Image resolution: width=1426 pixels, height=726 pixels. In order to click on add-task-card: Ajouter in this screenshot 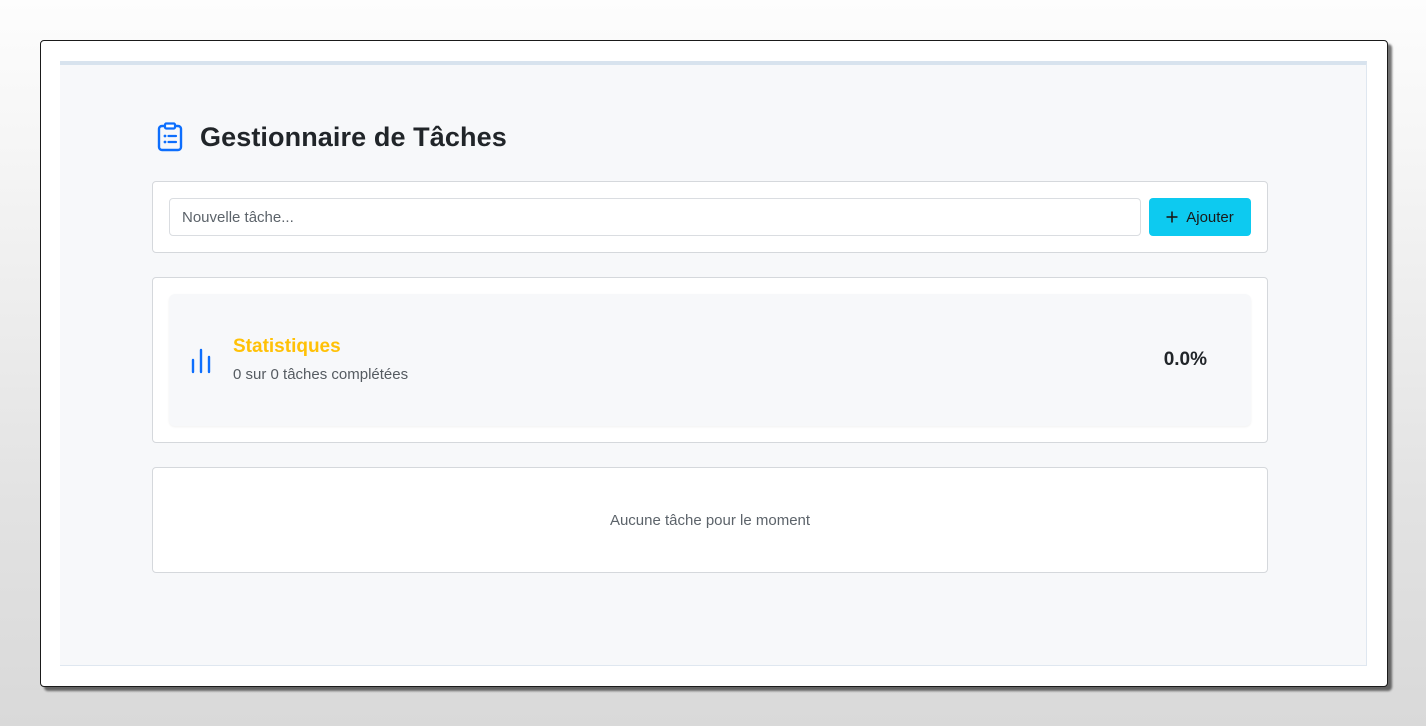, I will do `click(710, 217)`.